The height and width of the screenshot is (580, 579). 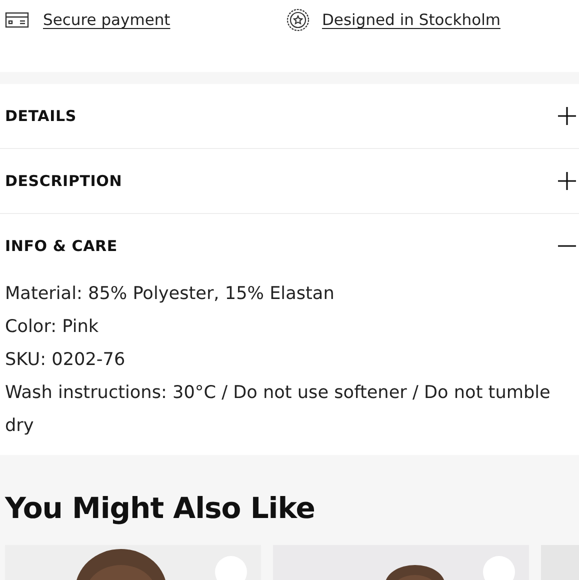 I want to click on minus-icon, so click(x=567, y=246).